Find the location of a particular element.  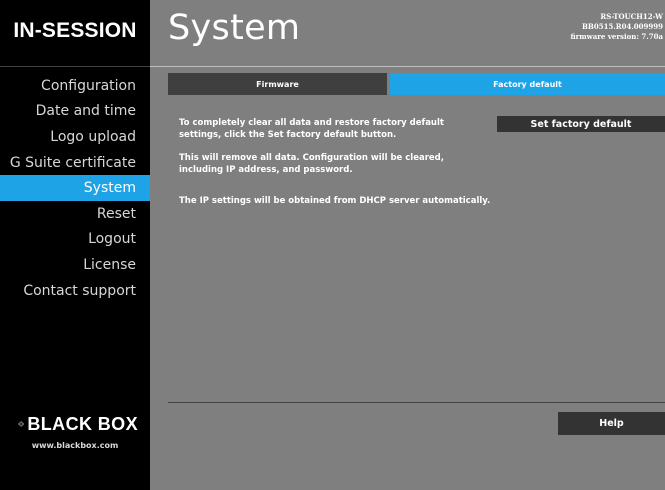

device-serial: BB0515.R04.009999 is located at coordinates (622, 26).